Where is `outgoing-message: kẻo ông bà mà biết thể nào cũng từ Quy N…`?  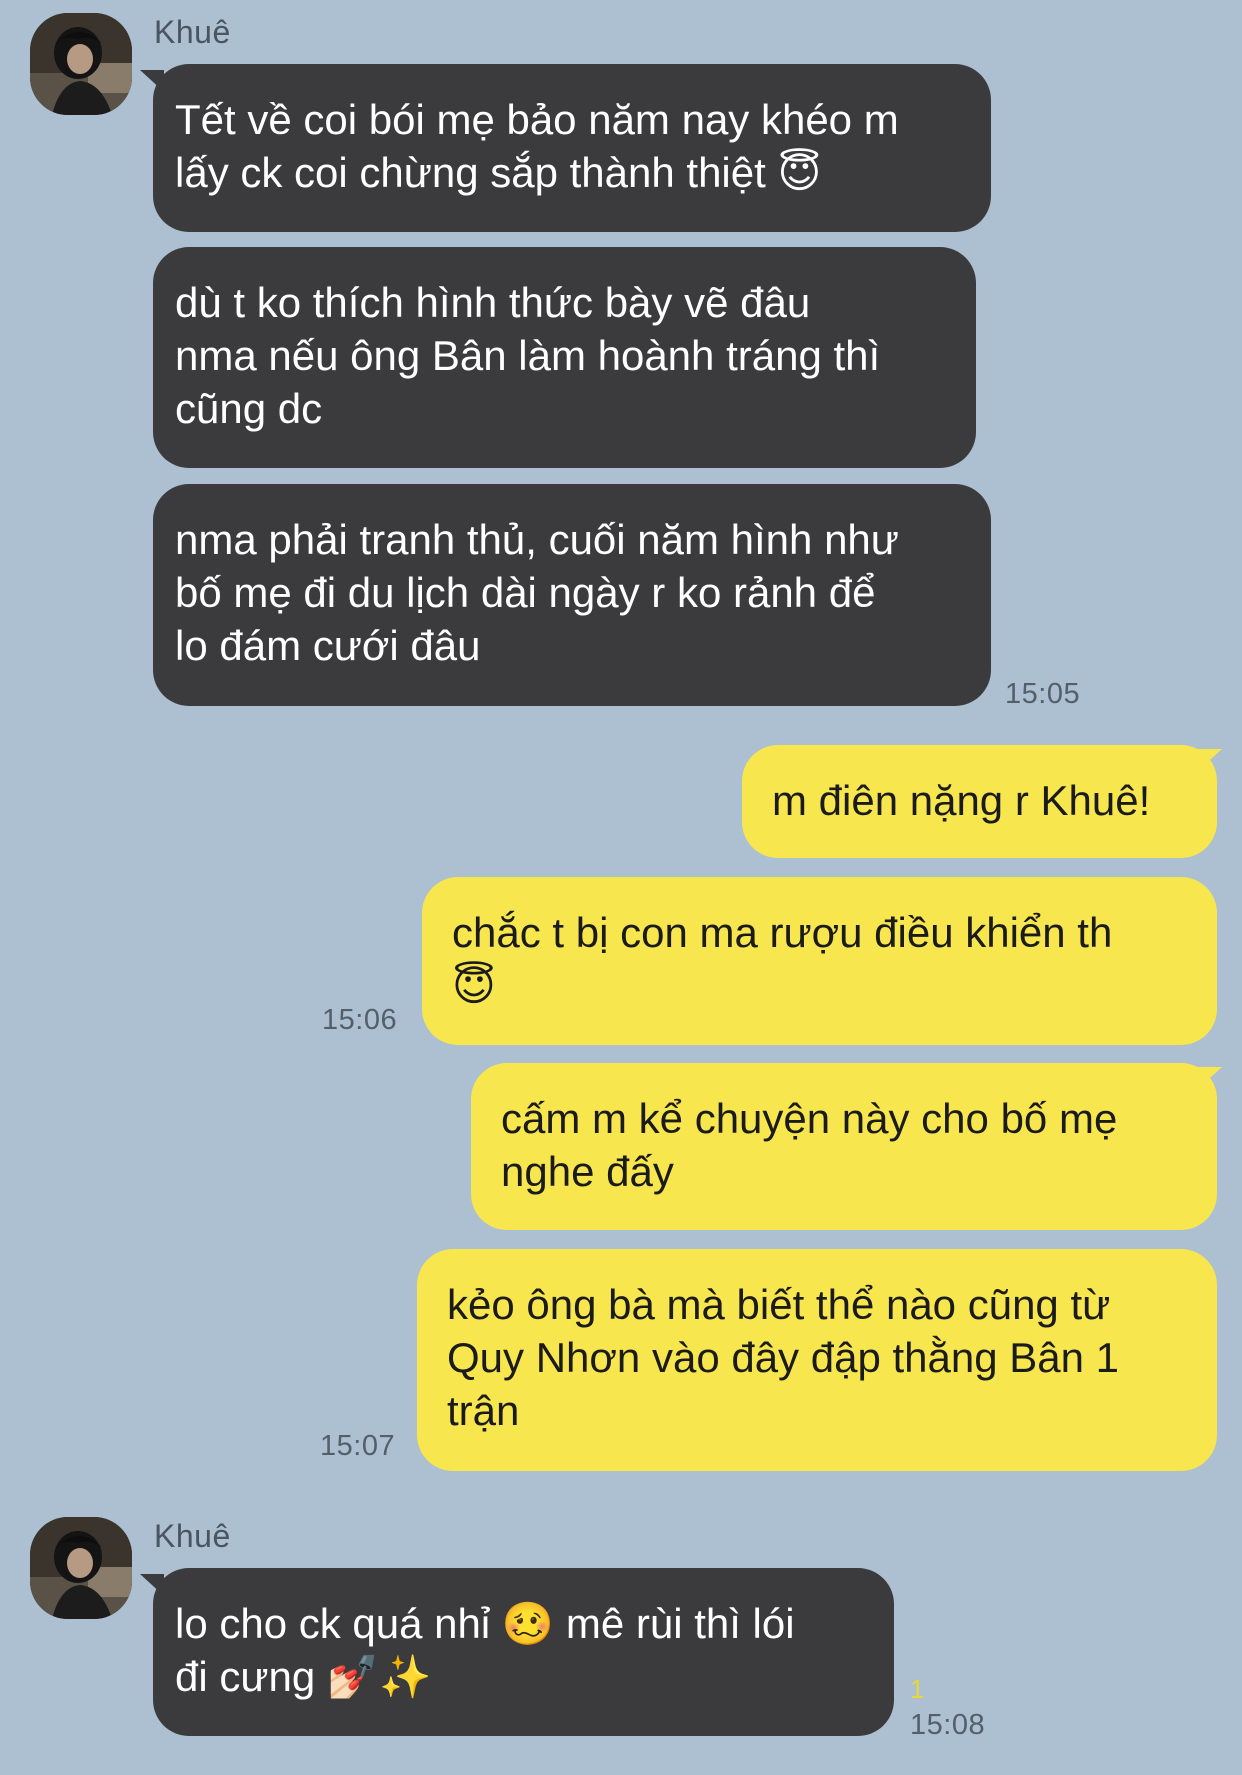 outgoing-message: kẻo ông bà mà biết thể nào cũng từ Quy N… is located at coordinates (817, 1360).